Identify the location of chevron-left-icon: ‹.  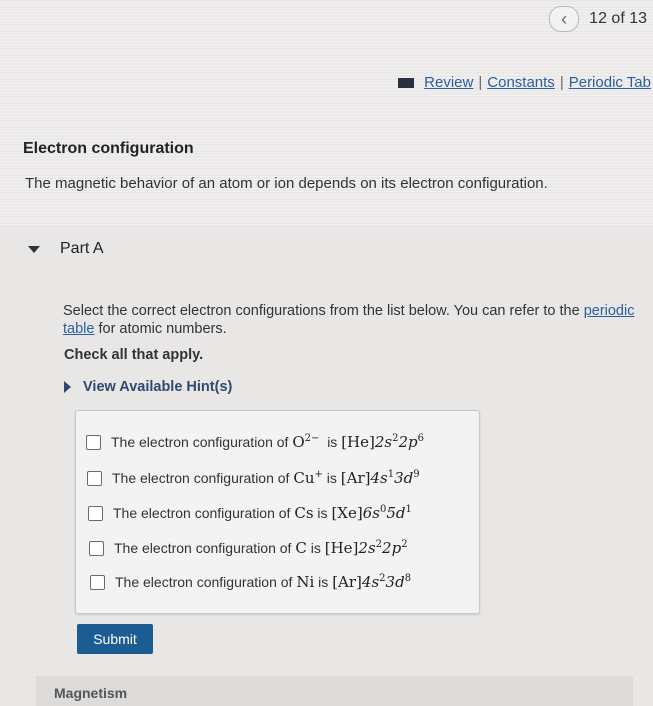
(564, 19).